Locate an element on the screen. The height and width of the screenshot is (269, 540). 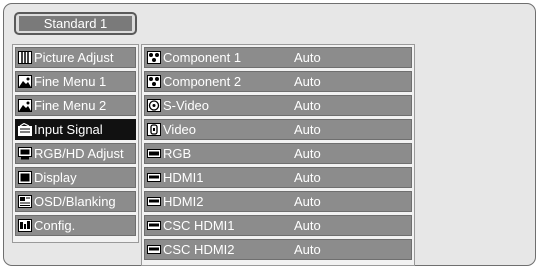
monitor-icon is located at coordinates (25, 153).